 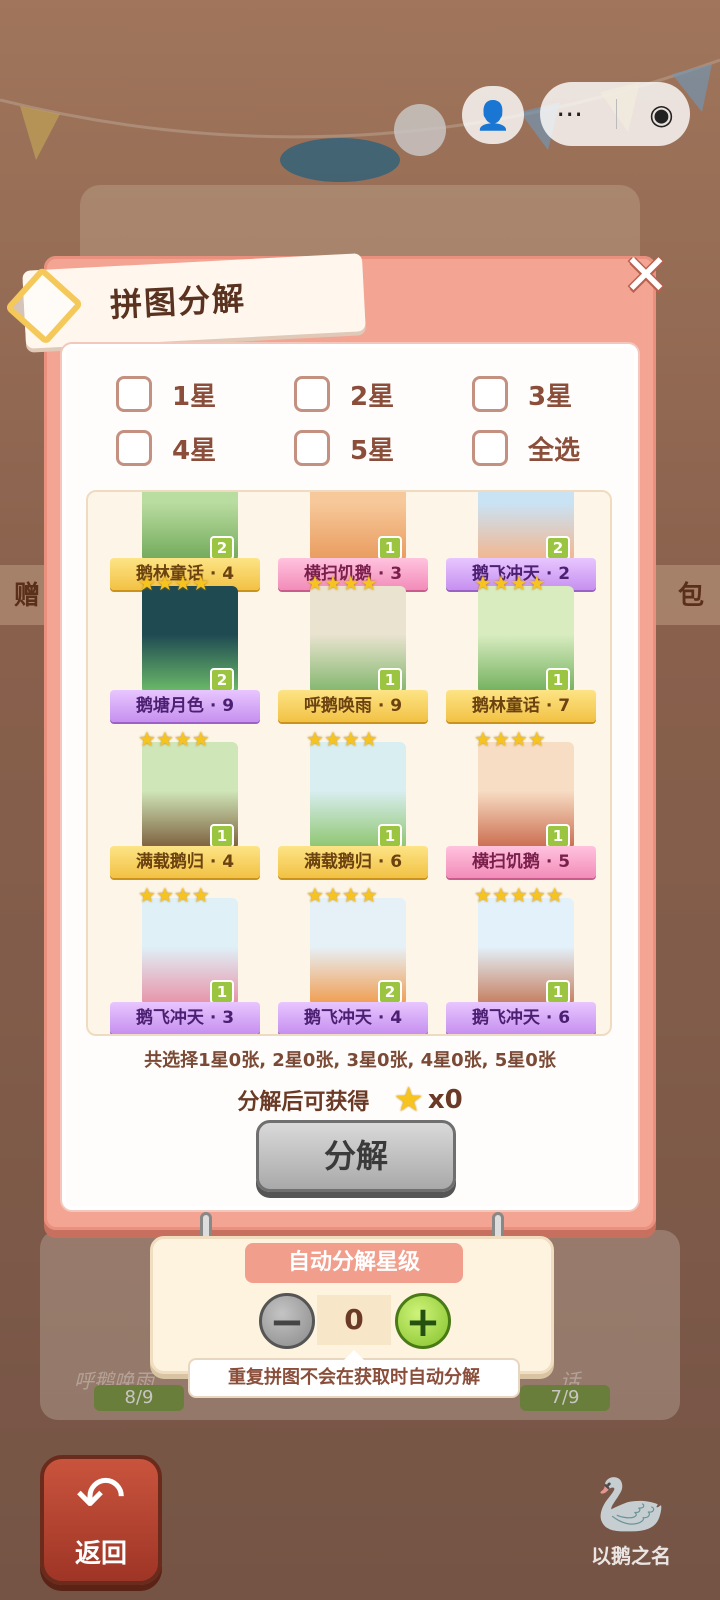 I want to click on puzzle-piece-card: ★ ★ ★ ★ 1 满载鹅归 · 6, so click(x=351, y=806).